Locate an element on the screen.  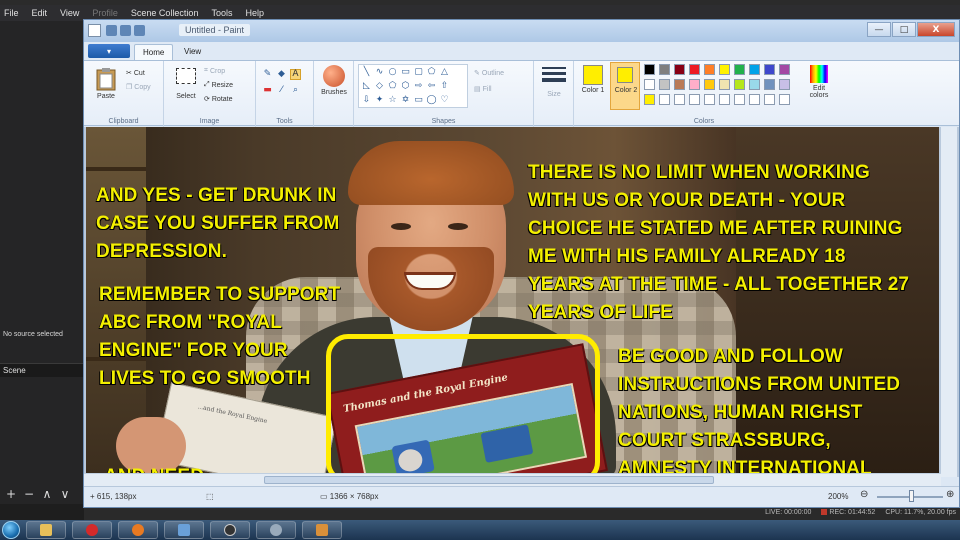
crop-button: ⌗ Crop is located at coordinates (214, 71).